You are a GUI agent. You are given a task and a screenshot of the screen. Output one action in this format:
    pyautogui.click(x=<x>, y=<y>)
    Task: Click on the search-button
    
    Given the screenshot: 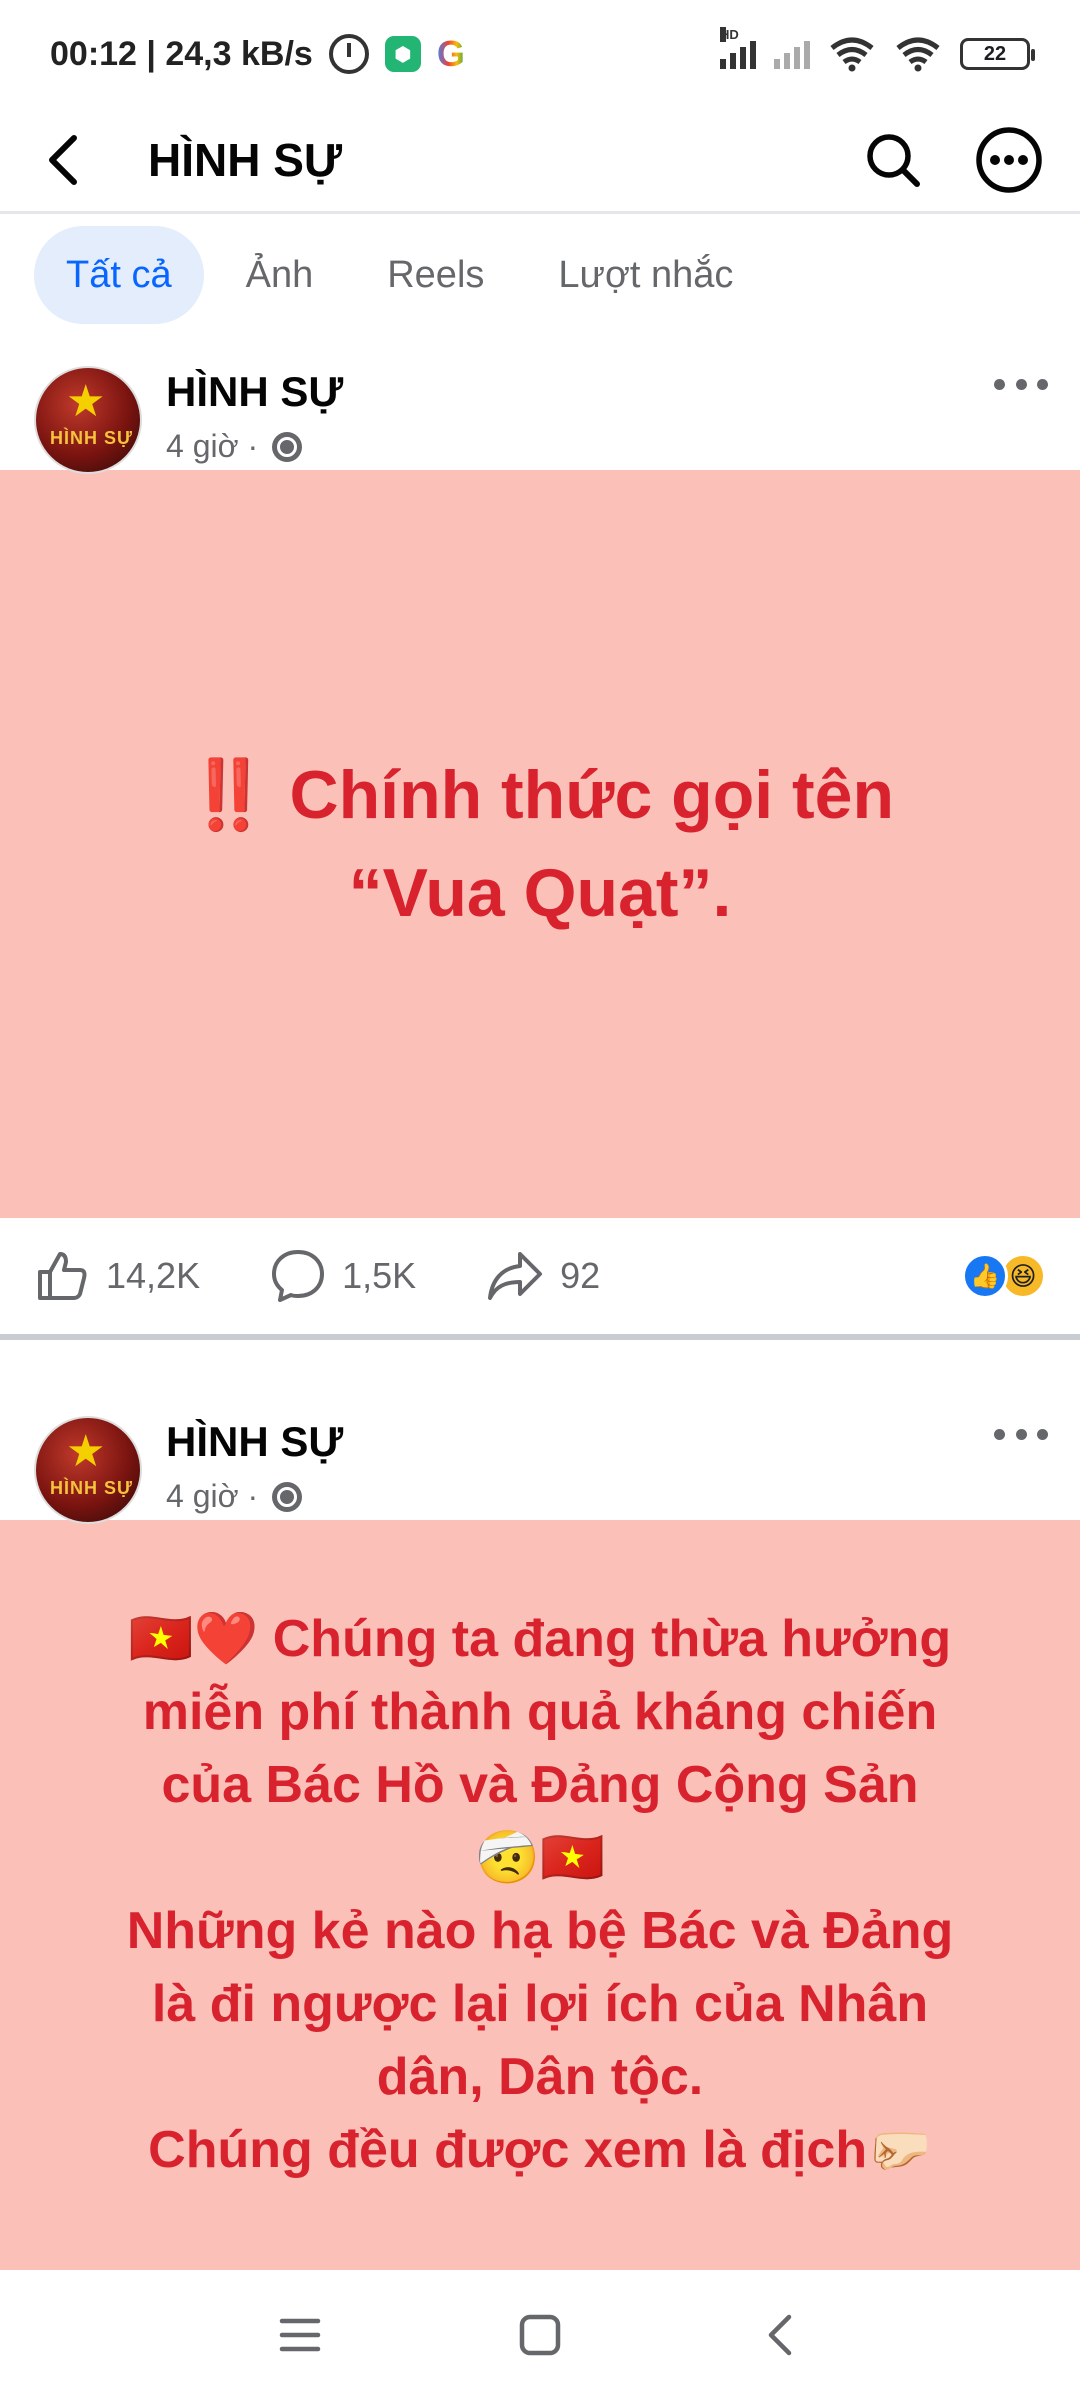 What is the action you would take?
    pyautogui.click(x=893, y=160)
    